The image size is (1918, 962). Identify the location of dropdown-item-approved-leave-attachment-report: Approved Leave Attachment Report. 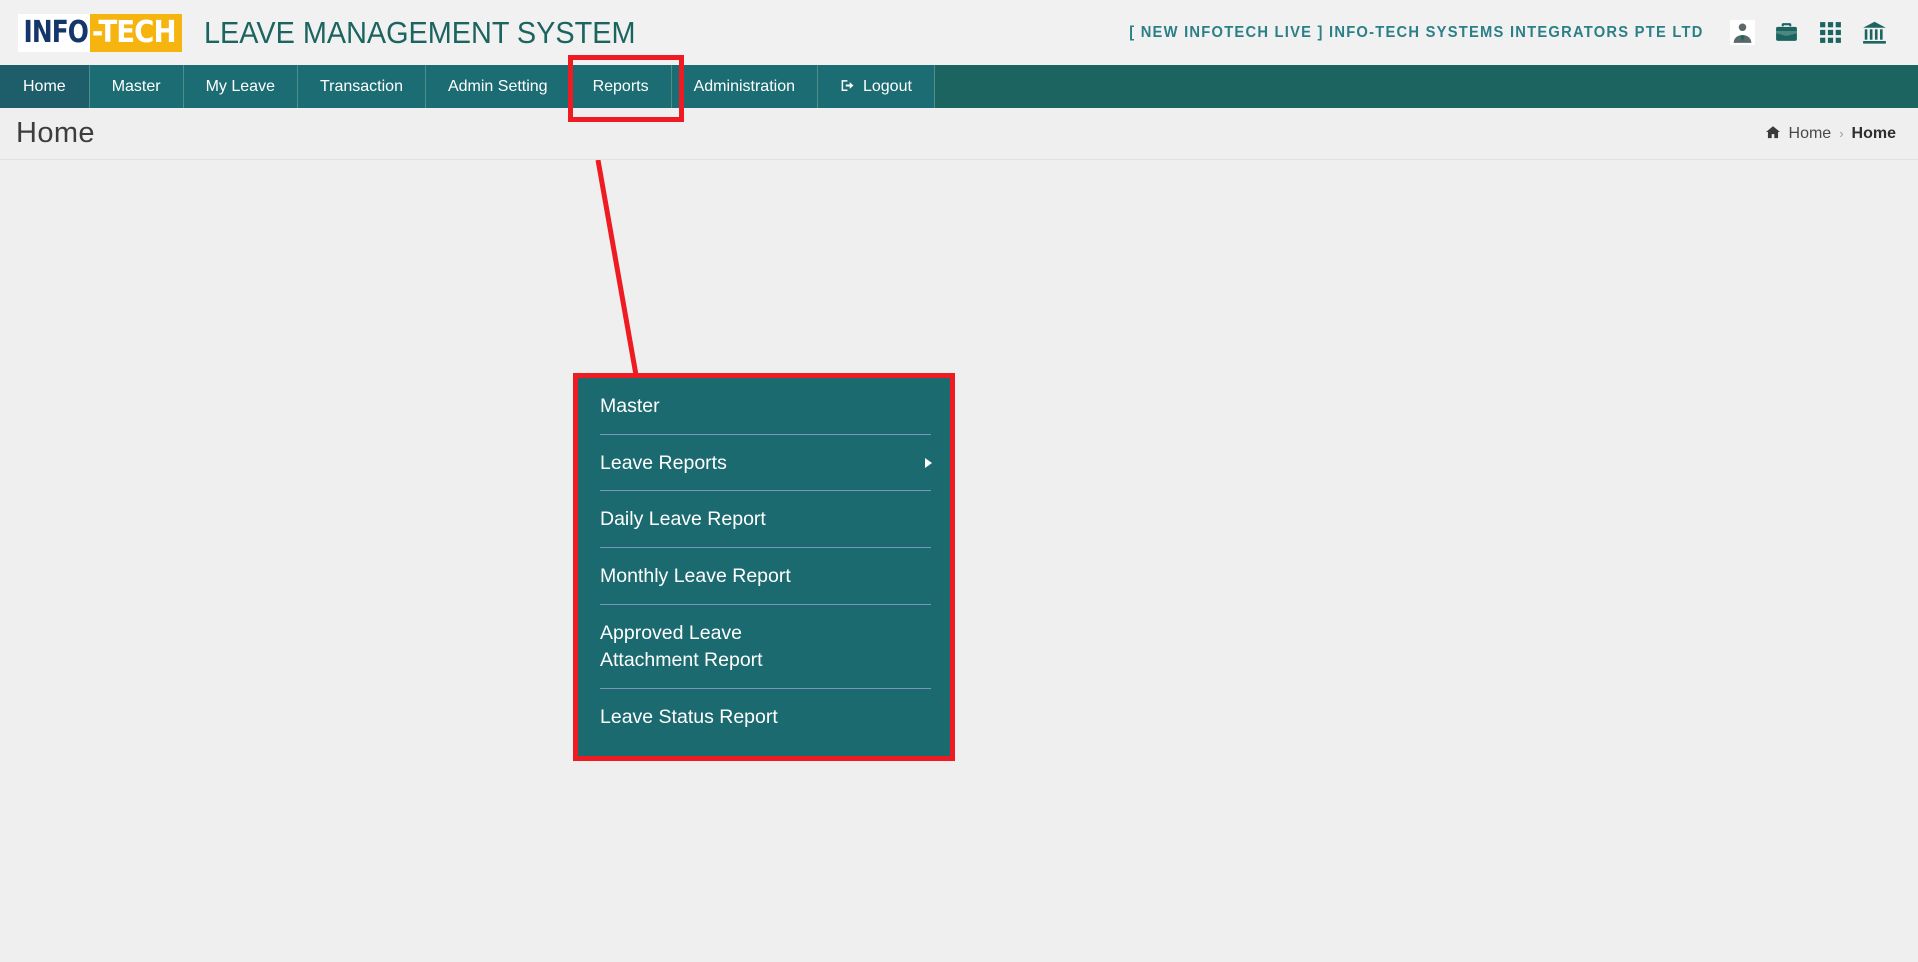
(764, 646).